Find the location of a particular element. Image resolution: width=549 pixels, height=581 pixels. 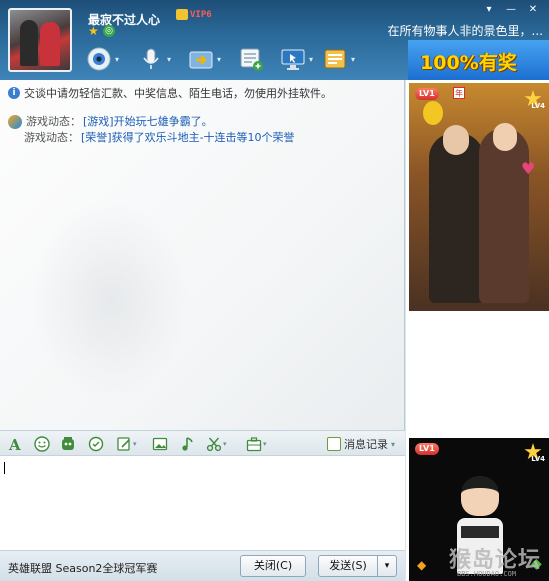

vip-badge: VIP6 is located at coordinates (194, 14).